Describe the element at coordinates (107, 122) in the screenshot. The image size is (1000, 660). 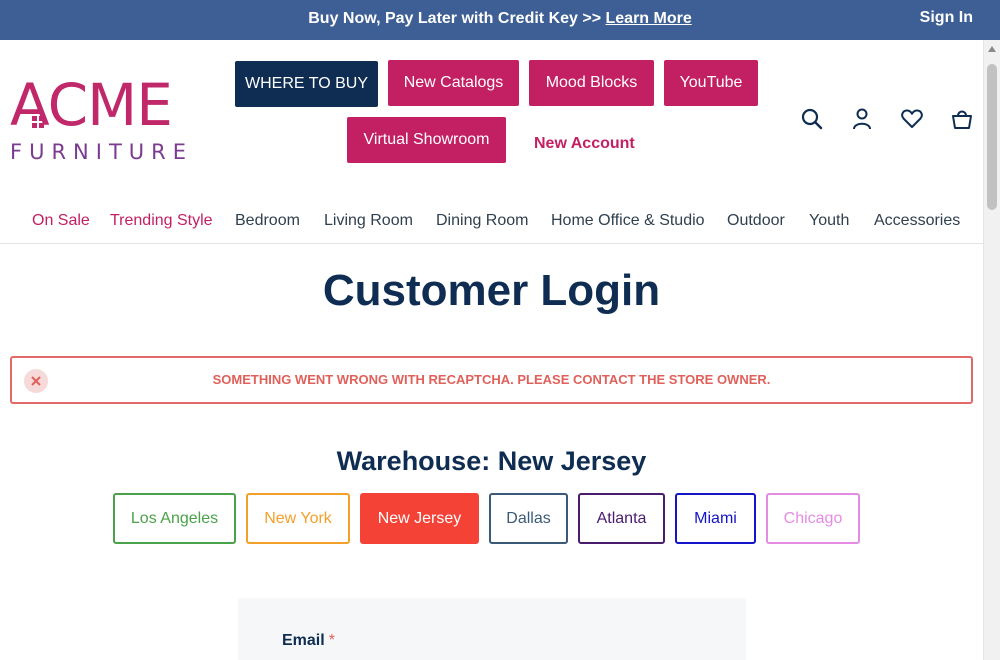
I see `acme-logo: ACME FURNITURE` at that location.